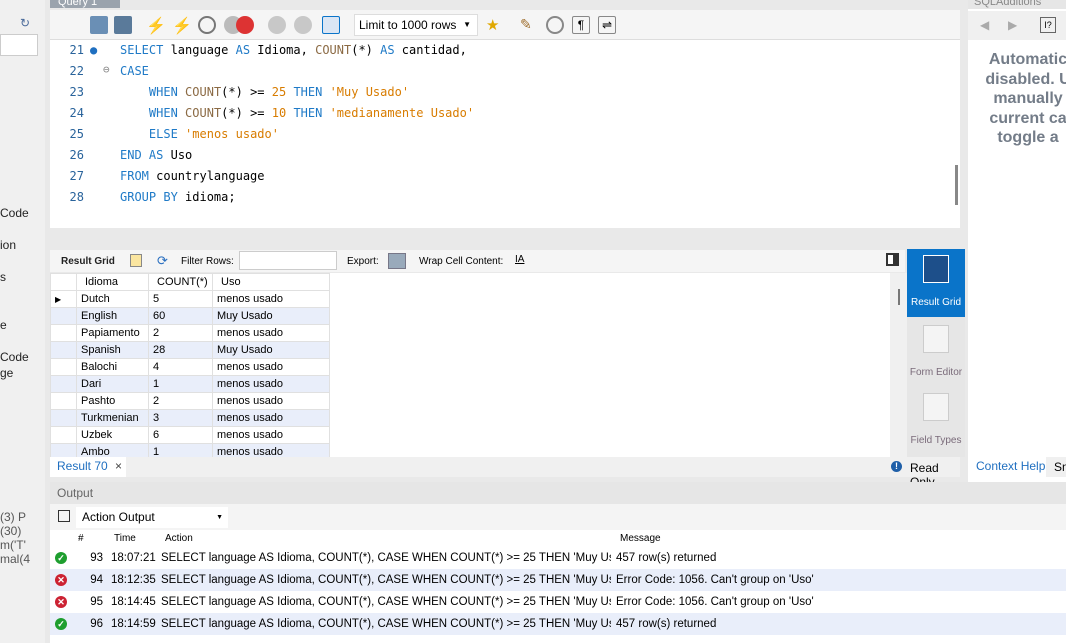 The width and height of the screenshot is (1066, 643). I want to click on table-cell: Papiamento, so click(112, 333).